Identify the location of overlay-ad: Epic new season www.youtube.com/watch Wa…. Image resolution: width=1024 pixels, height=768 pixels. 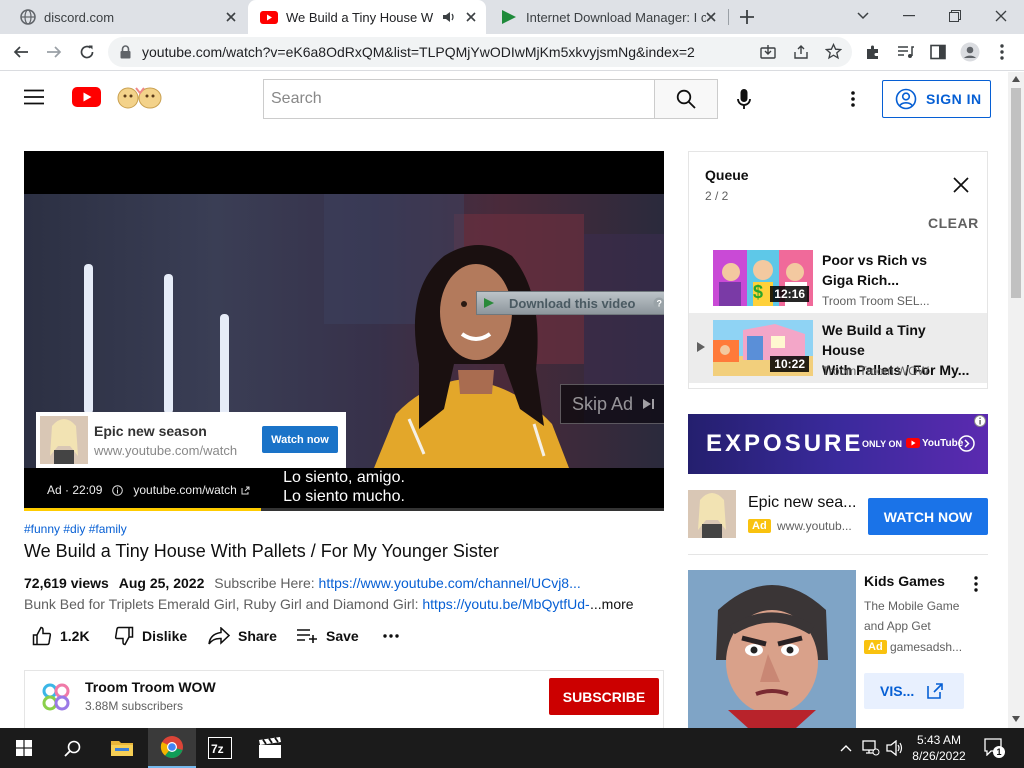
(191, 440).